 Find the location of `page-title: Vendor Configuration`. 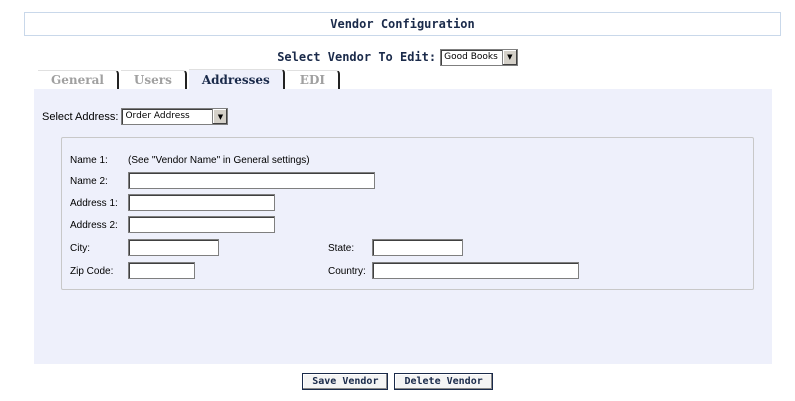

page-title: Vendor Configuration is located at coordinates (402, 24).